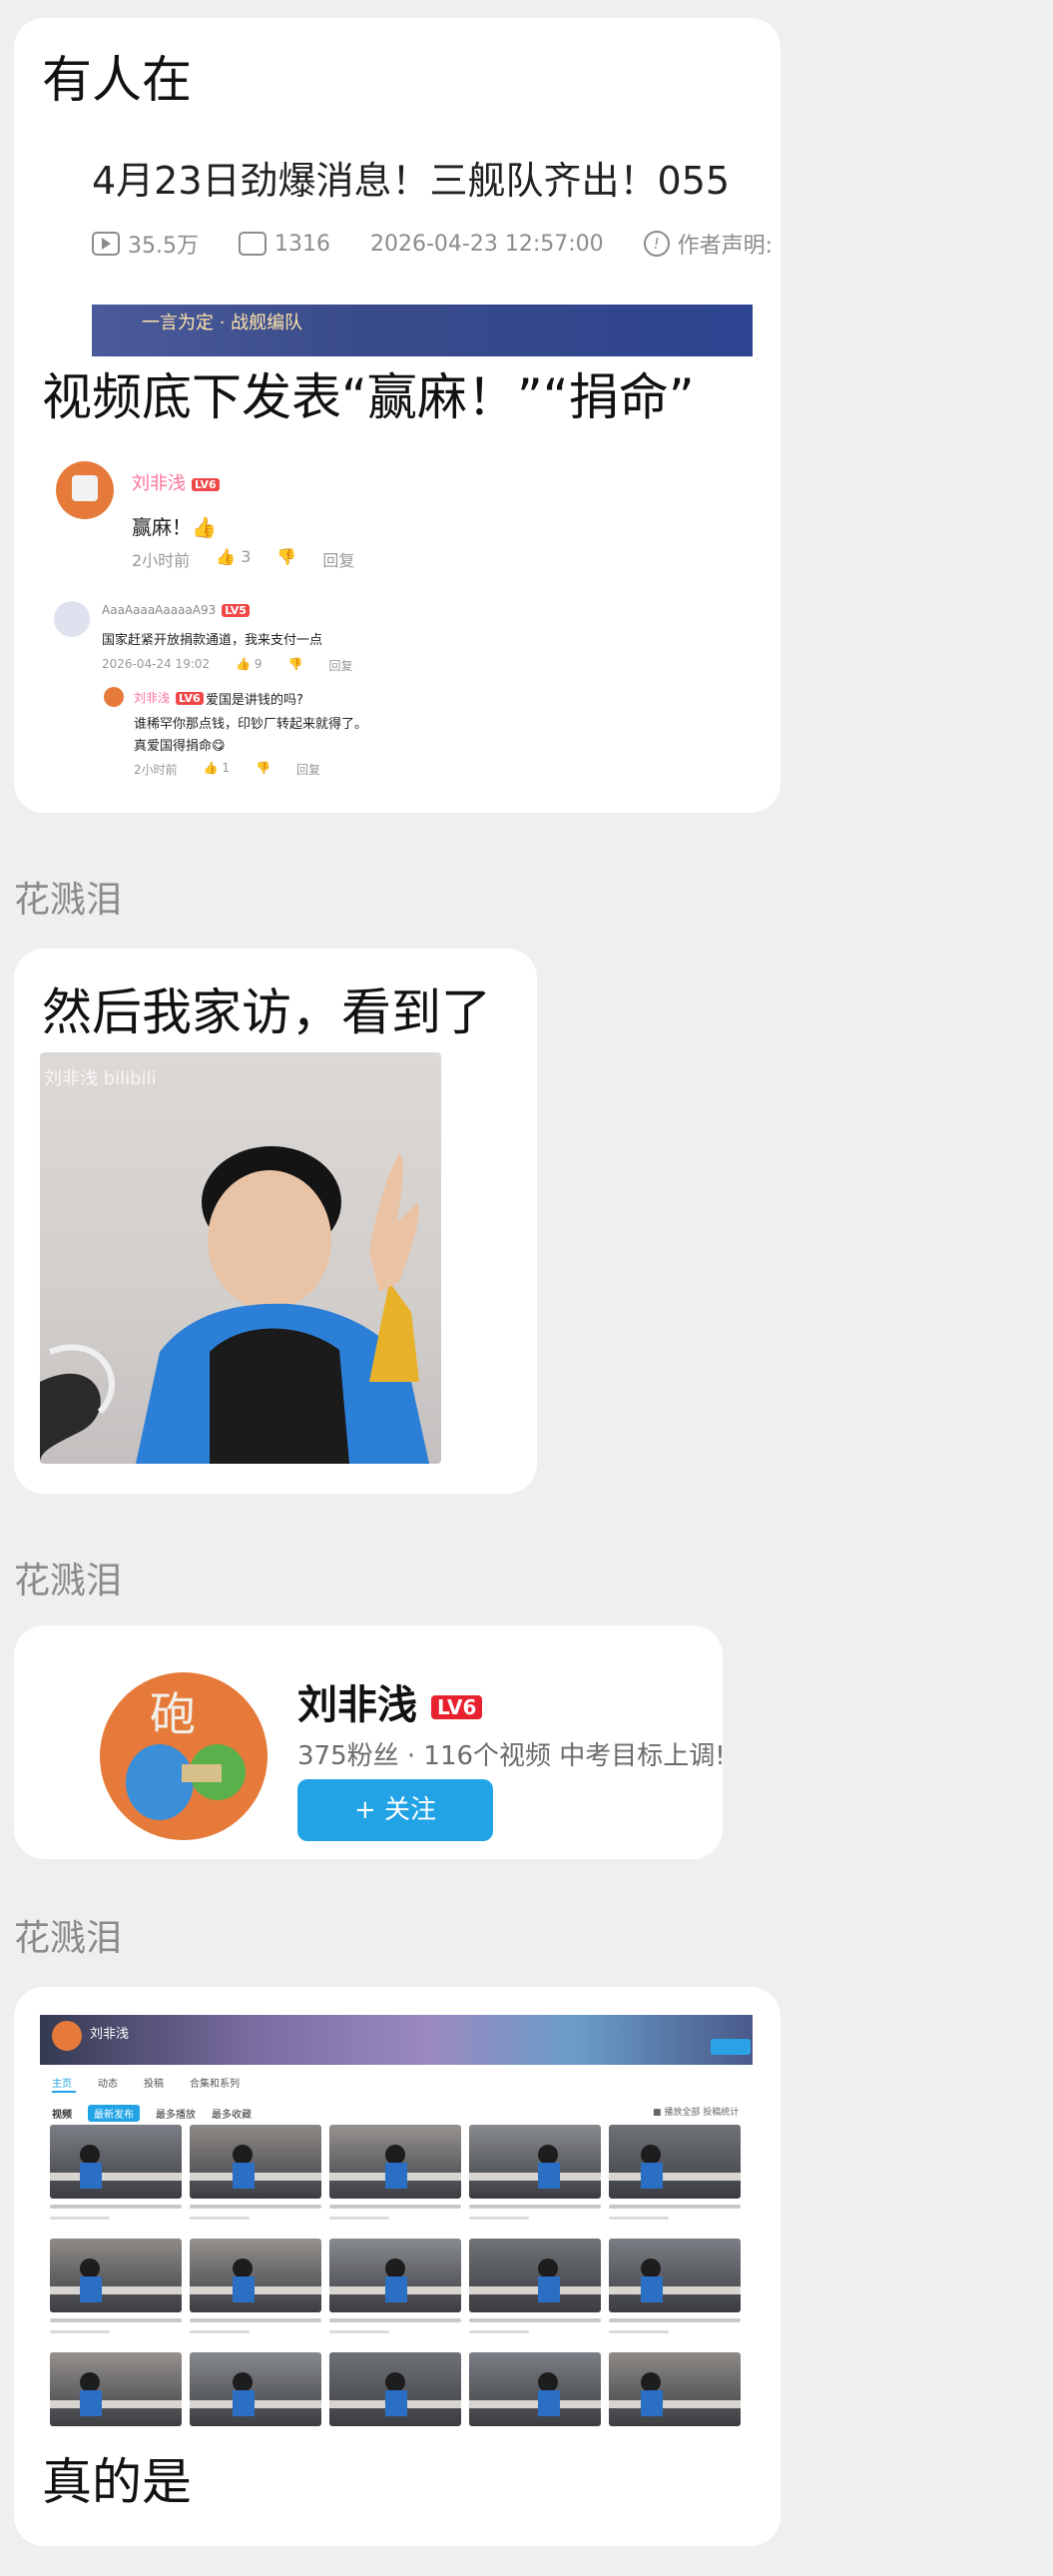 The width and height of the screenshot is (1053, 2576). What do you see at coordinates (114, 2113) in the screenshot?
I see `filter-chip: 最新发布` at bounding box center [114, 2113].